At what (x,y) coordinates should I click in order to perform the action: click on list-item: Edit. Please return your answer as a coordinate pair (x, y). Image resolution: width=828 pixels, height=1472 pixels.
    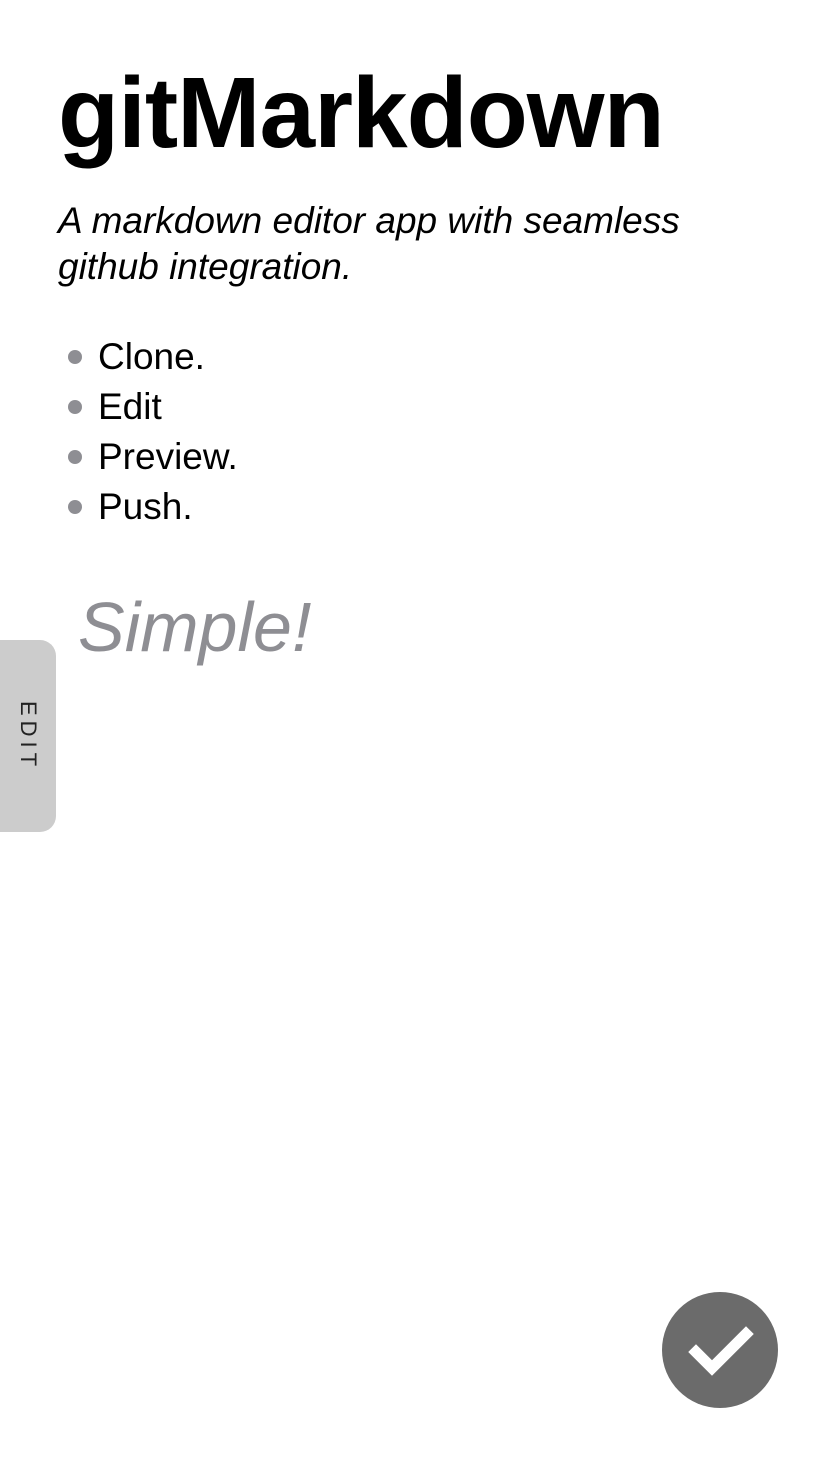
    Looking at the image, I should click on (418, 407).